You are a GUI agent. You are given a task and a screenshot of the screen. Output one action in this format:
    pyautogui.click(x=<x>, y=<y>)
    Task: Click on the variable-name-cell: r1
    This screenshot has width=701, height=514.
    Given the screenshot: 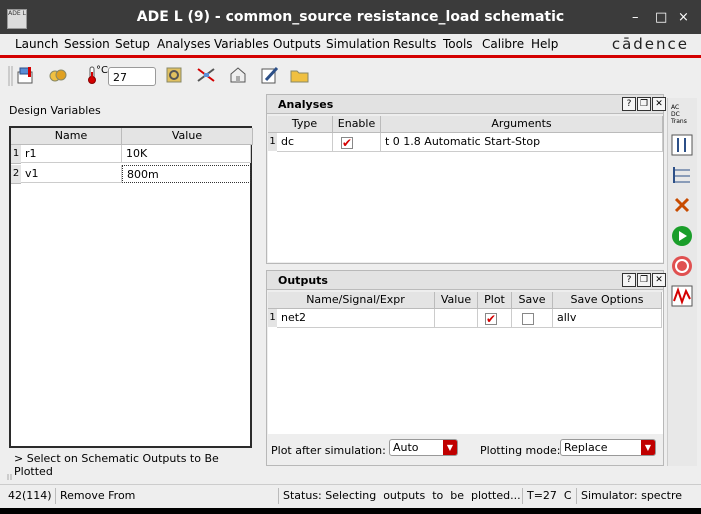 What is the action you would take?
    pyautogui.click(x=71, y=154)
    